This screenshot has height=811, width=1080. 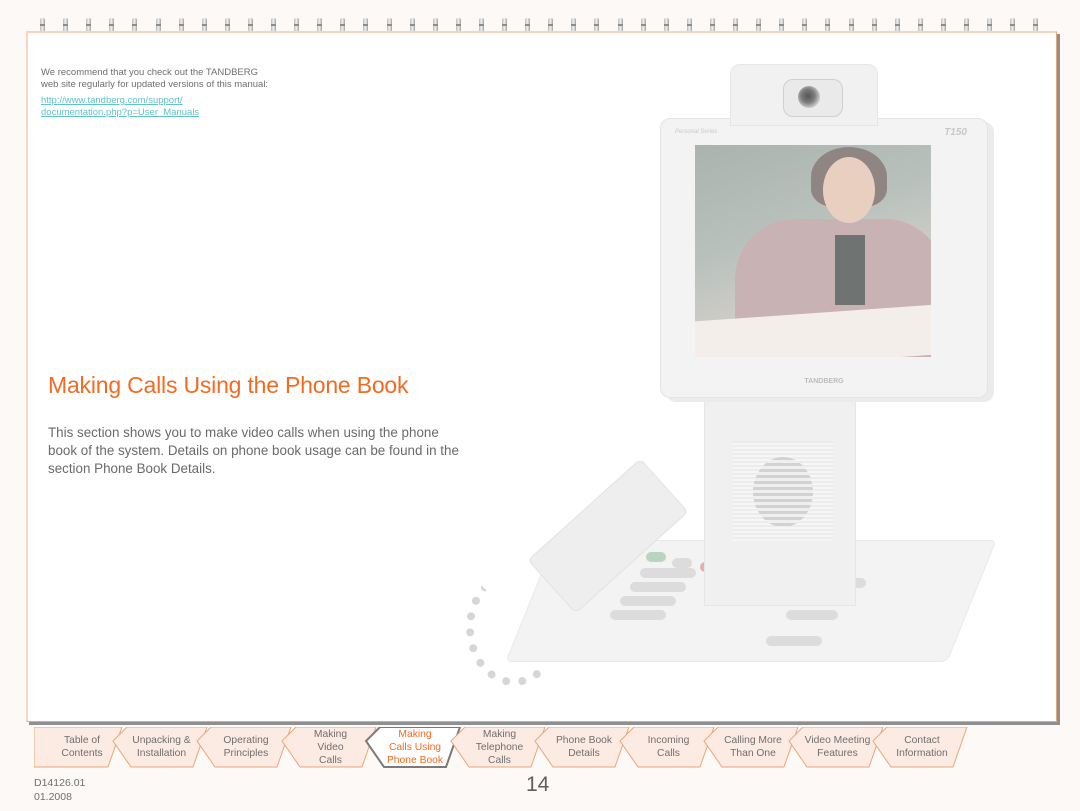 I want to click on camera-housing, so click(x=804, y=95).